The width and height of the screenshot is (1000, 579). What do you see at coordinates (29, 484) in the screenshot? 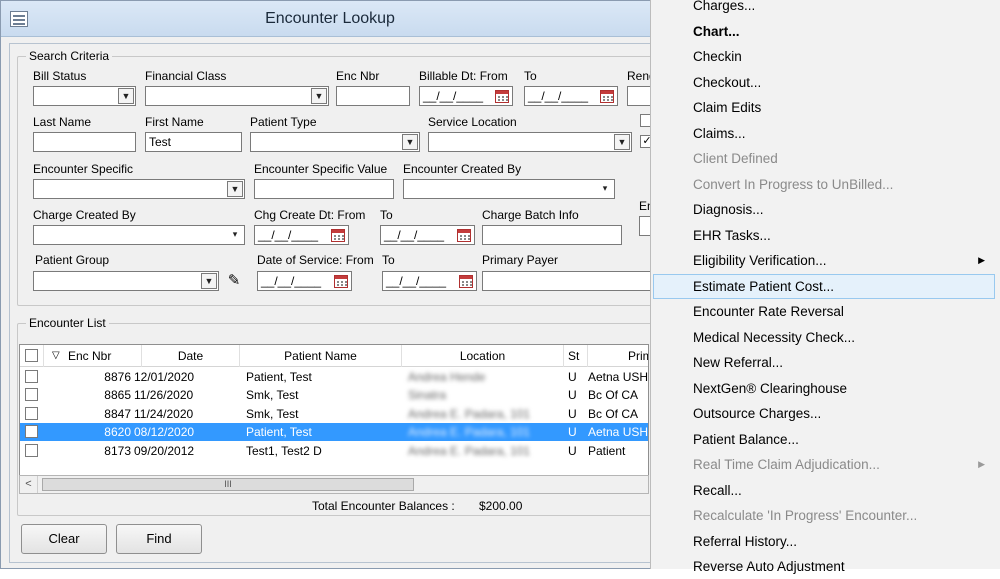
I see `scroll-left-icon: <` at bounding box center [29, 484].